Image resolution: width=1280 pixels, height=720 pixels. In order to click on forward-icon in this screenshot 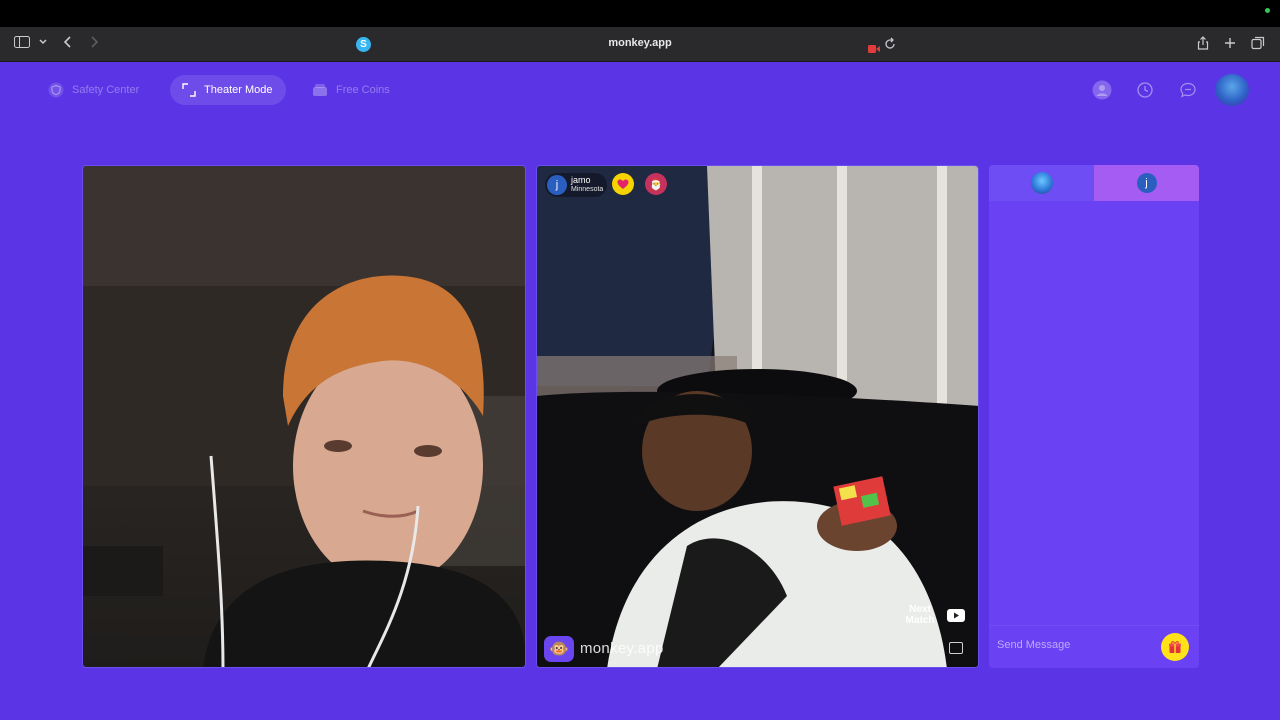, I will do `click(94, 44)`.